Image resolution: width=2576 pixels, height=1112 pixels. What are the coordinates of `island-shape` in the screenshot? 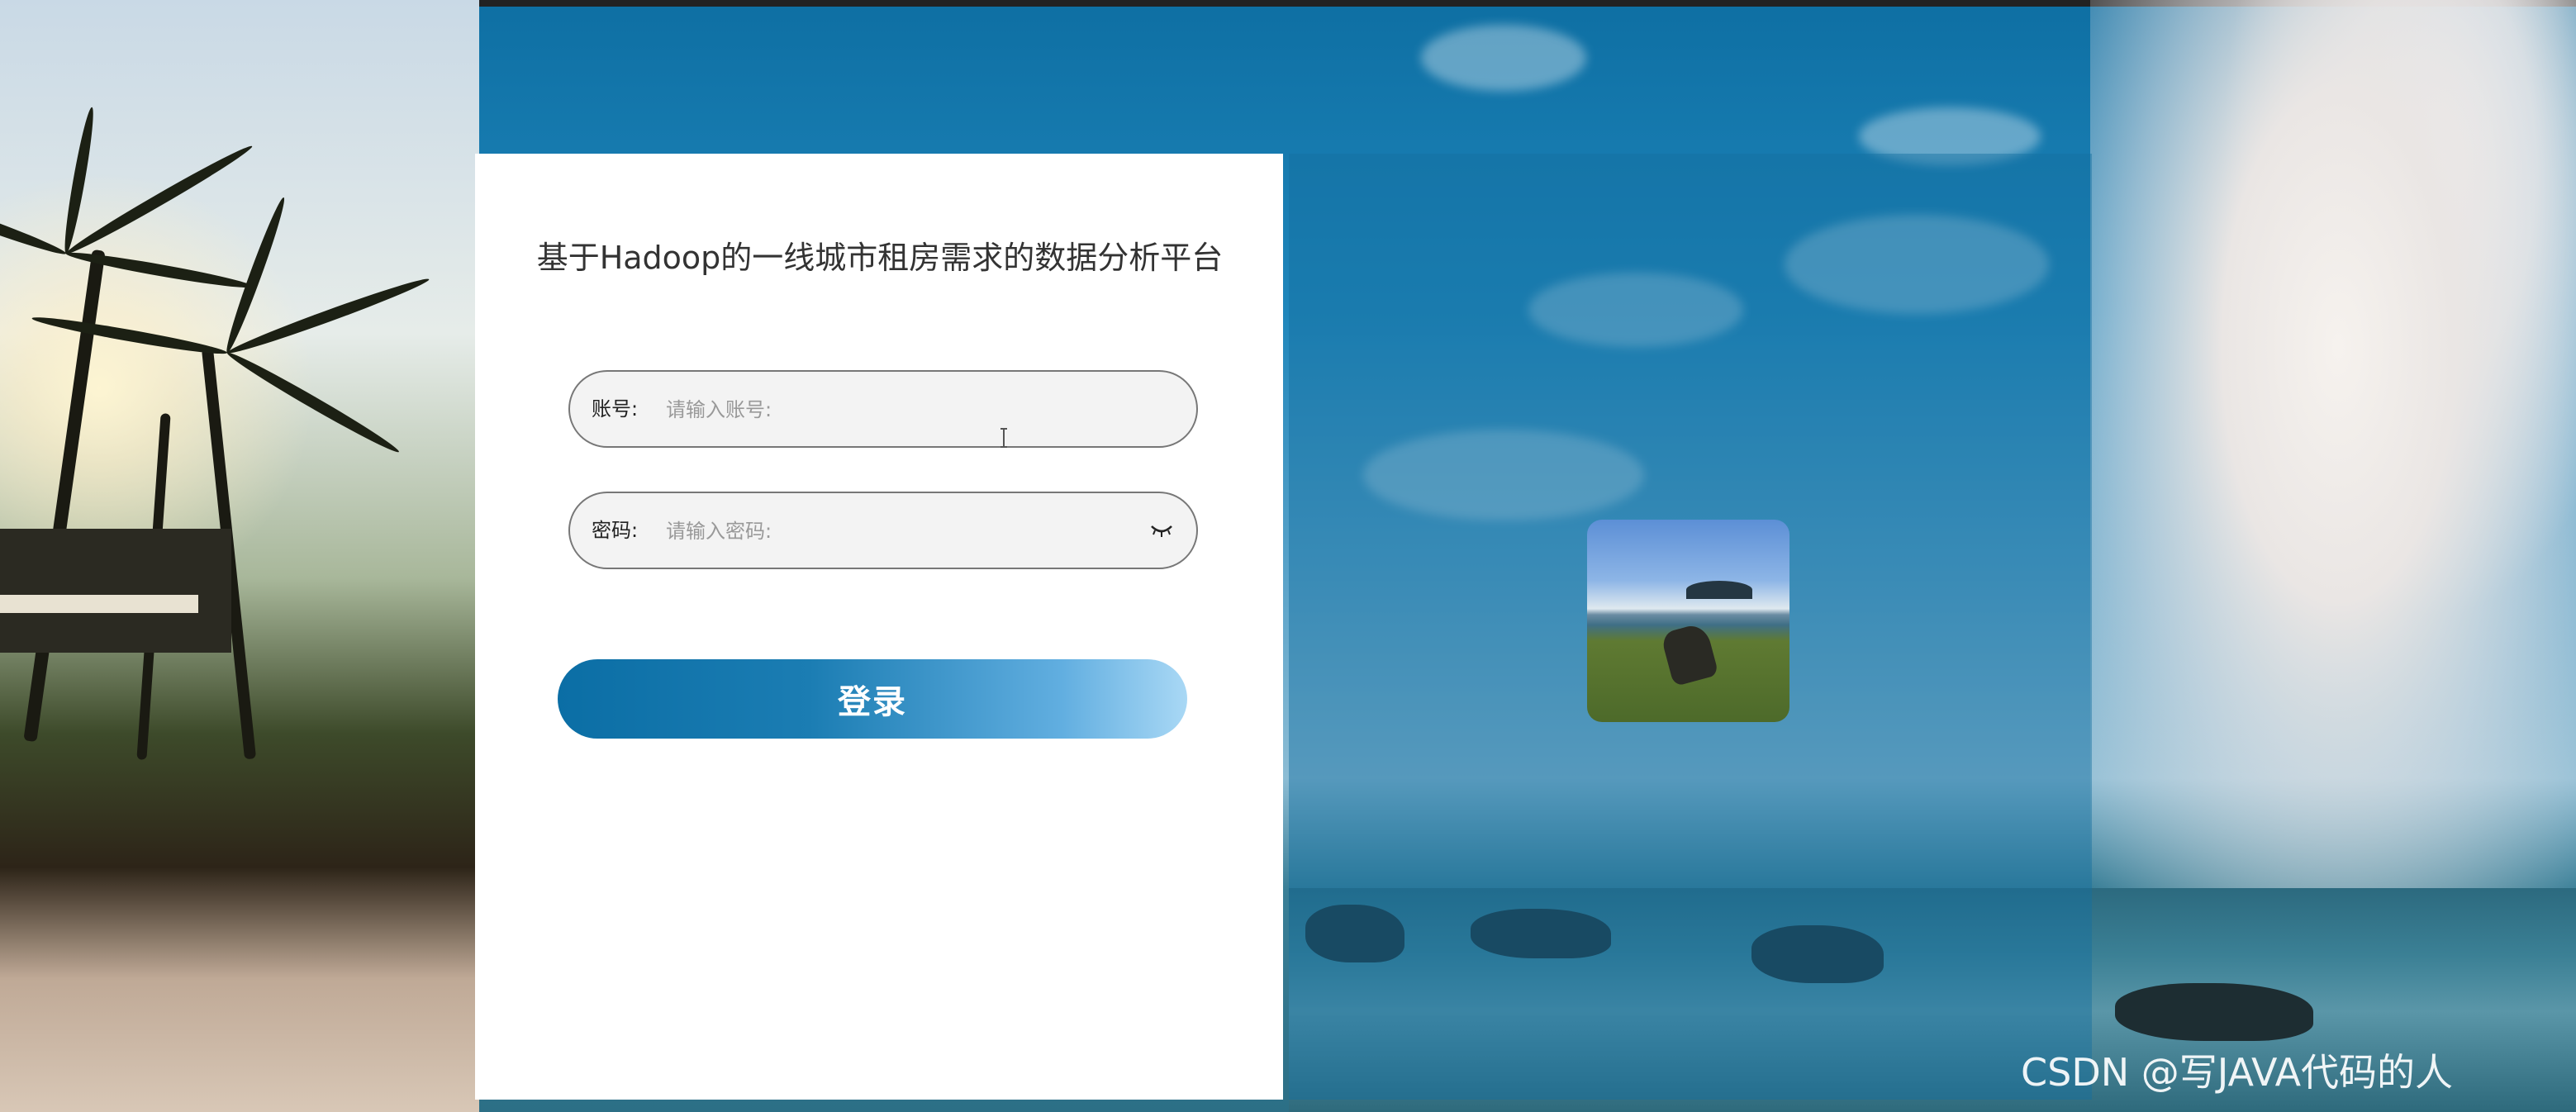 It's located at (1719, 590).